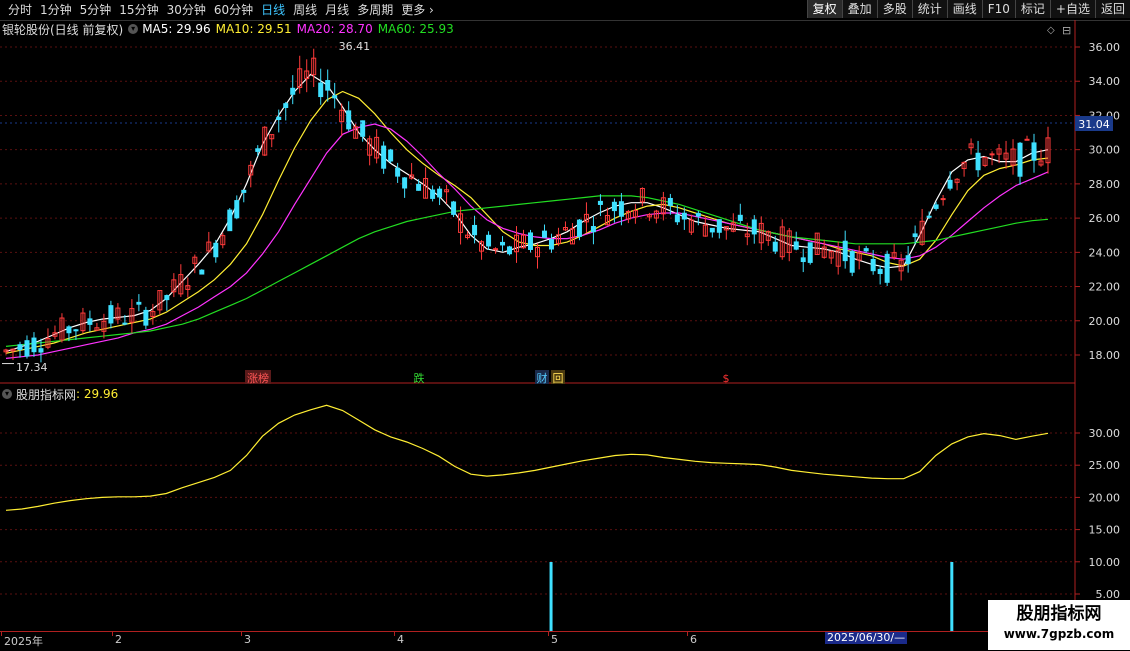  Describe the element at coordinates (894, 9) in the screenshot. I see `action-button: 多股` at that location.